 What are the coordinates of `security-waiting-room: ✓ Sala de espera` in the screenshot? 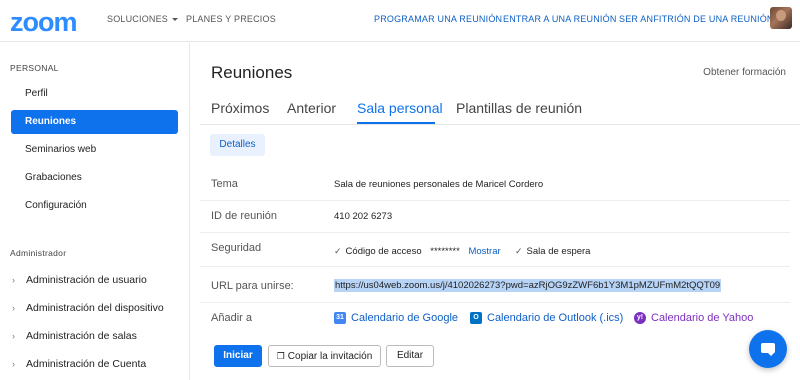 It's located at (552, 251).